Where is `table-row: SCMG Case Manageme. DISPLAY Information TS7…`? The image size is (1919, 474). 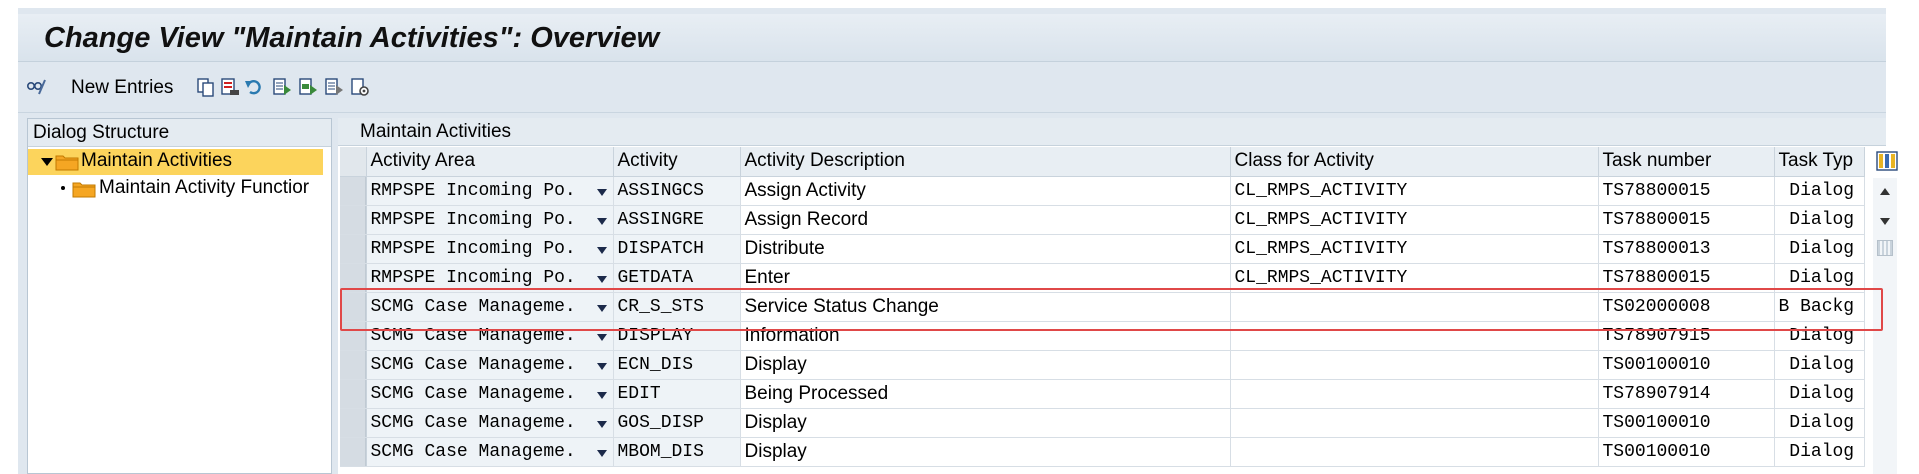 table-row: SCMG Case Manageme. DISPLAY Information TS7… is located at coordinates (1102, 336).